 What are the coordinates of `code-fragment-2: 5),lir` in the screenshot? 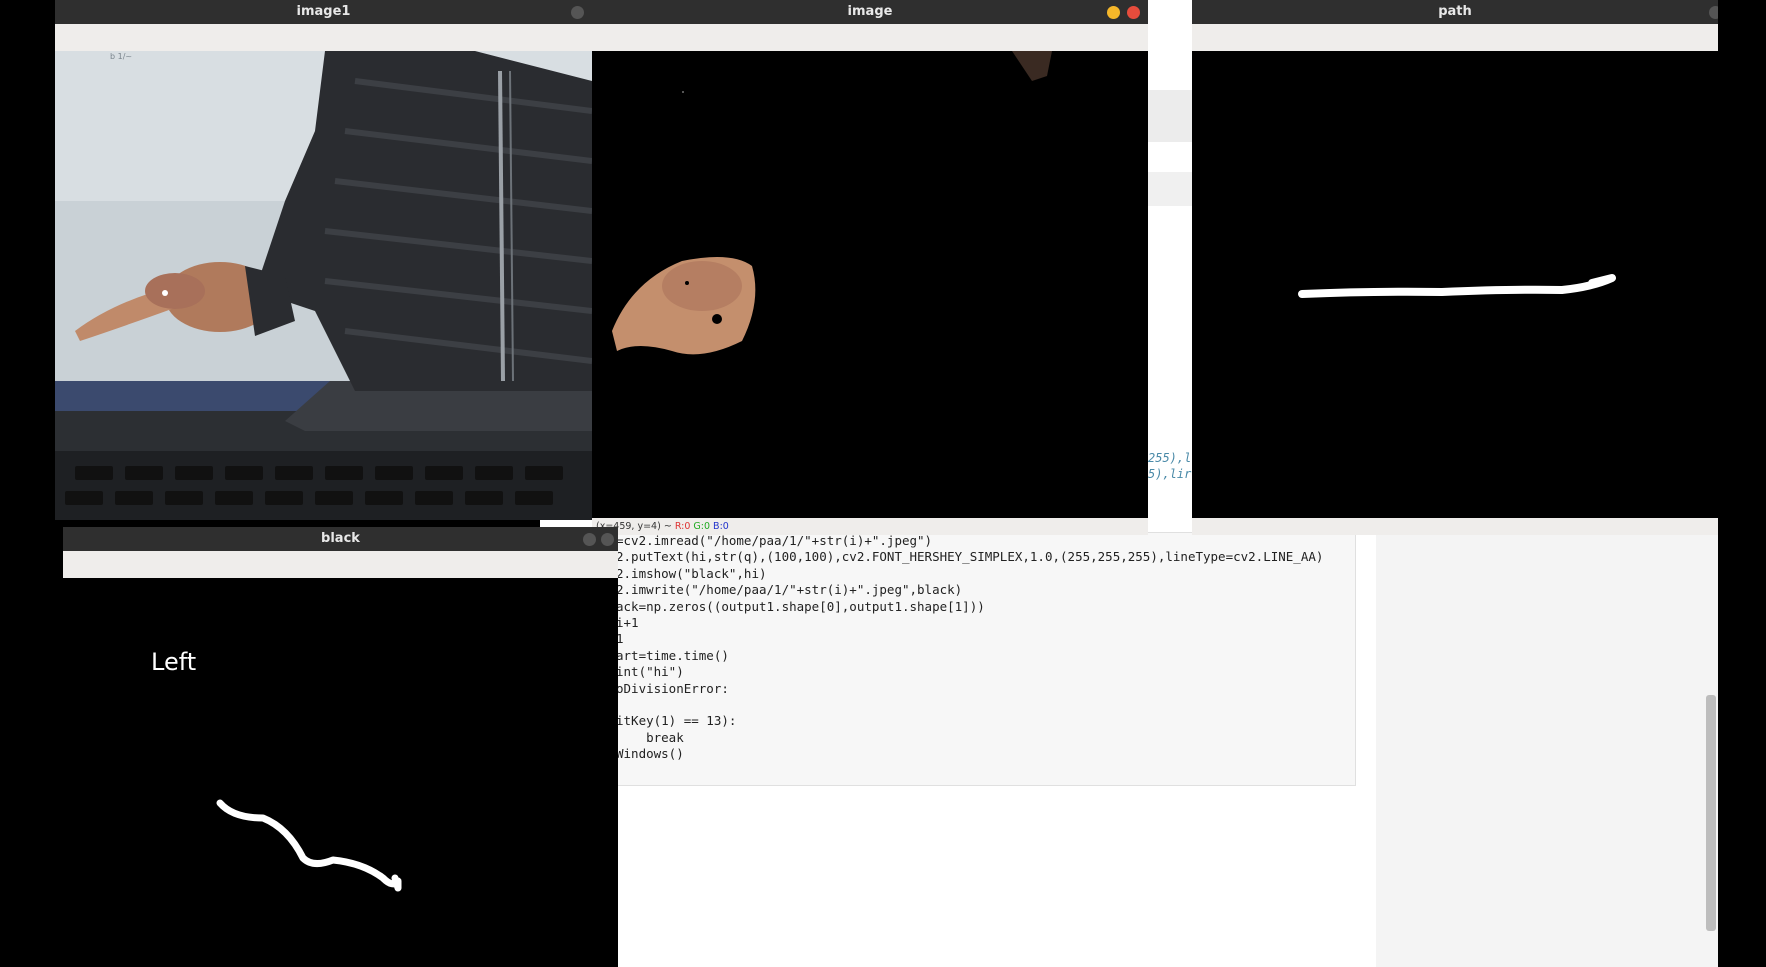 It's located at (1170, 474).